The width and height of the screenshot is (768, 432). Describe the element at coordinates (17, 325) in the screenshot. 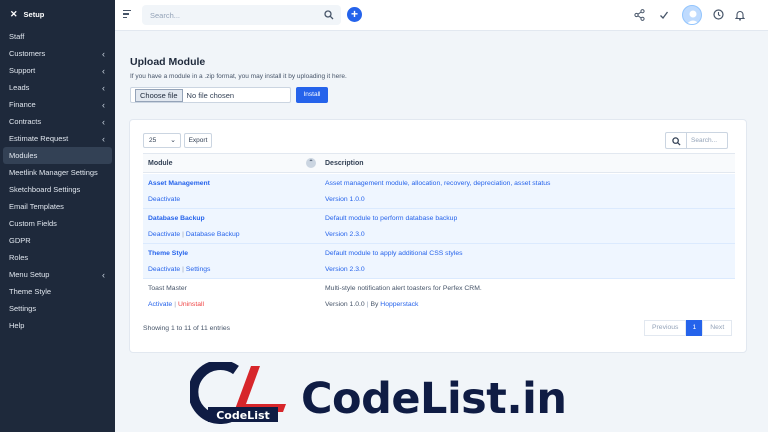

I see `sidebar-item-label: Help` at that location.